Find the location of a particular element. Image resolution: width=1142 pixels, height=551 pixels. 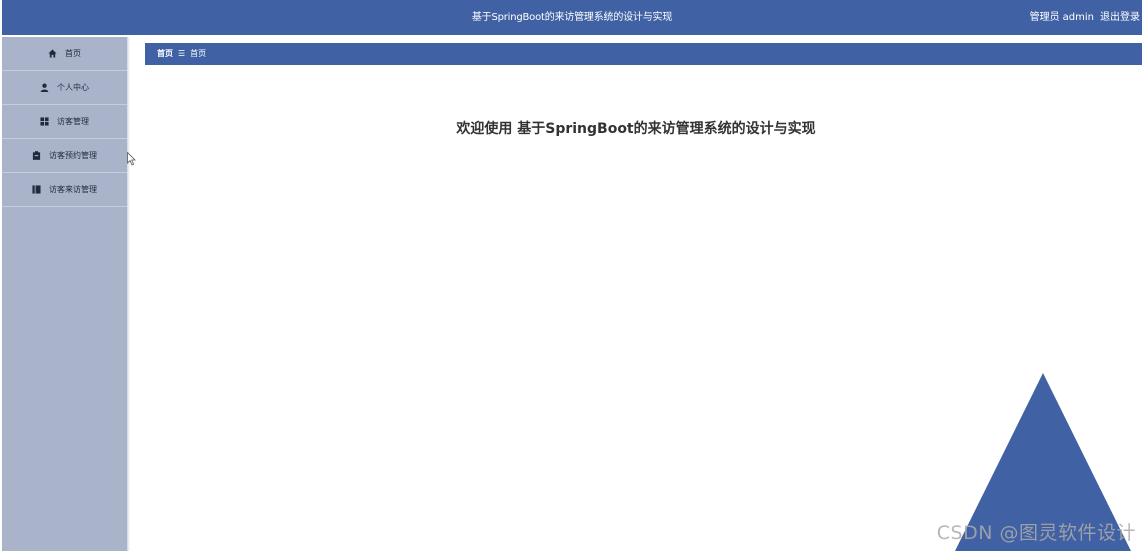

app-title: 基于SpringBoot的来访管理系统的设计与实现 is located at coordinates (572, 17).